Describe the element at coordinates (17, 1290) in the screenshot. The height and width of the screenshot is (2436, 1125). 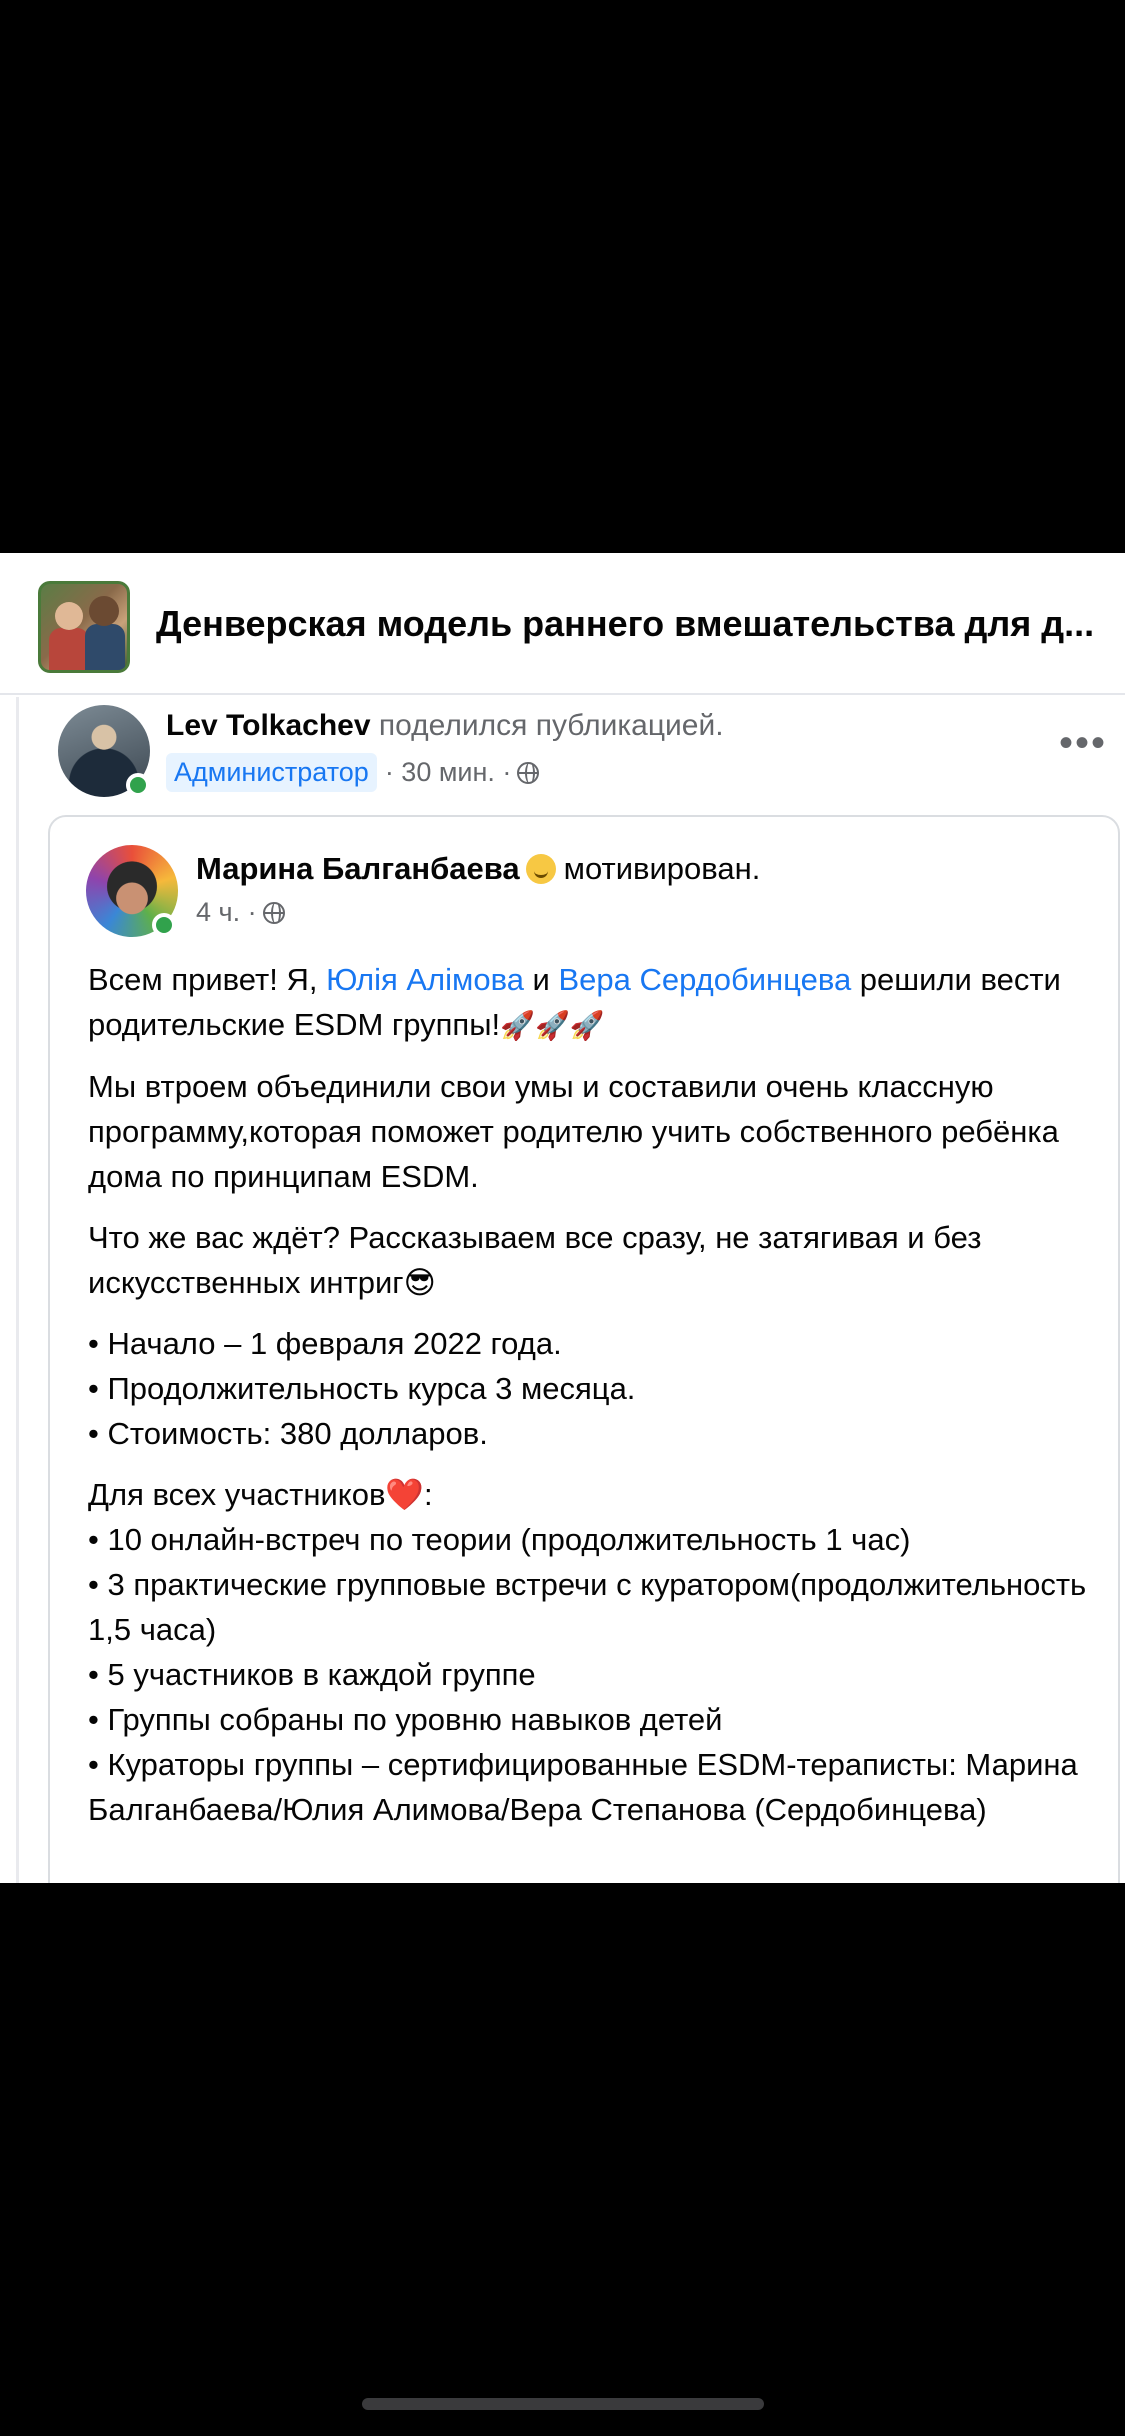
I see `thread-line` at that location.